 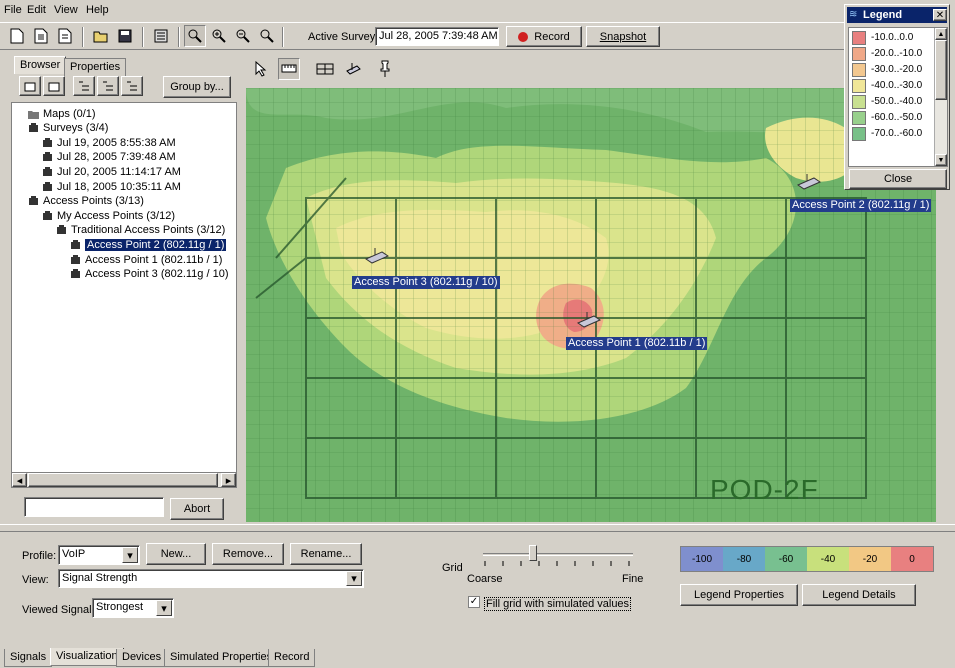 What do you see at coordinates (108, 86) in the screenshot?
I see `collapse-tree-icon` at bounding box center [108, 86].